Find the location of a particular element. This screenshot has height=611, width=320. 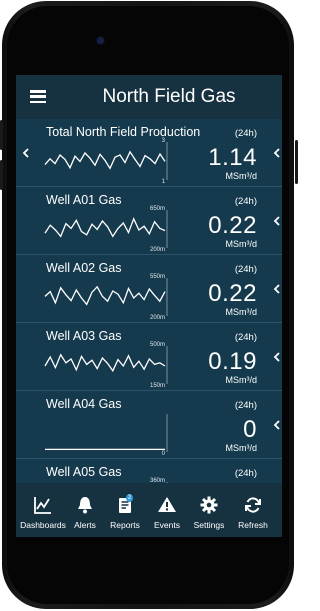

list-item-well-a05: Well A05 Gas 360m (24h) is located at coordinates (149, 471).